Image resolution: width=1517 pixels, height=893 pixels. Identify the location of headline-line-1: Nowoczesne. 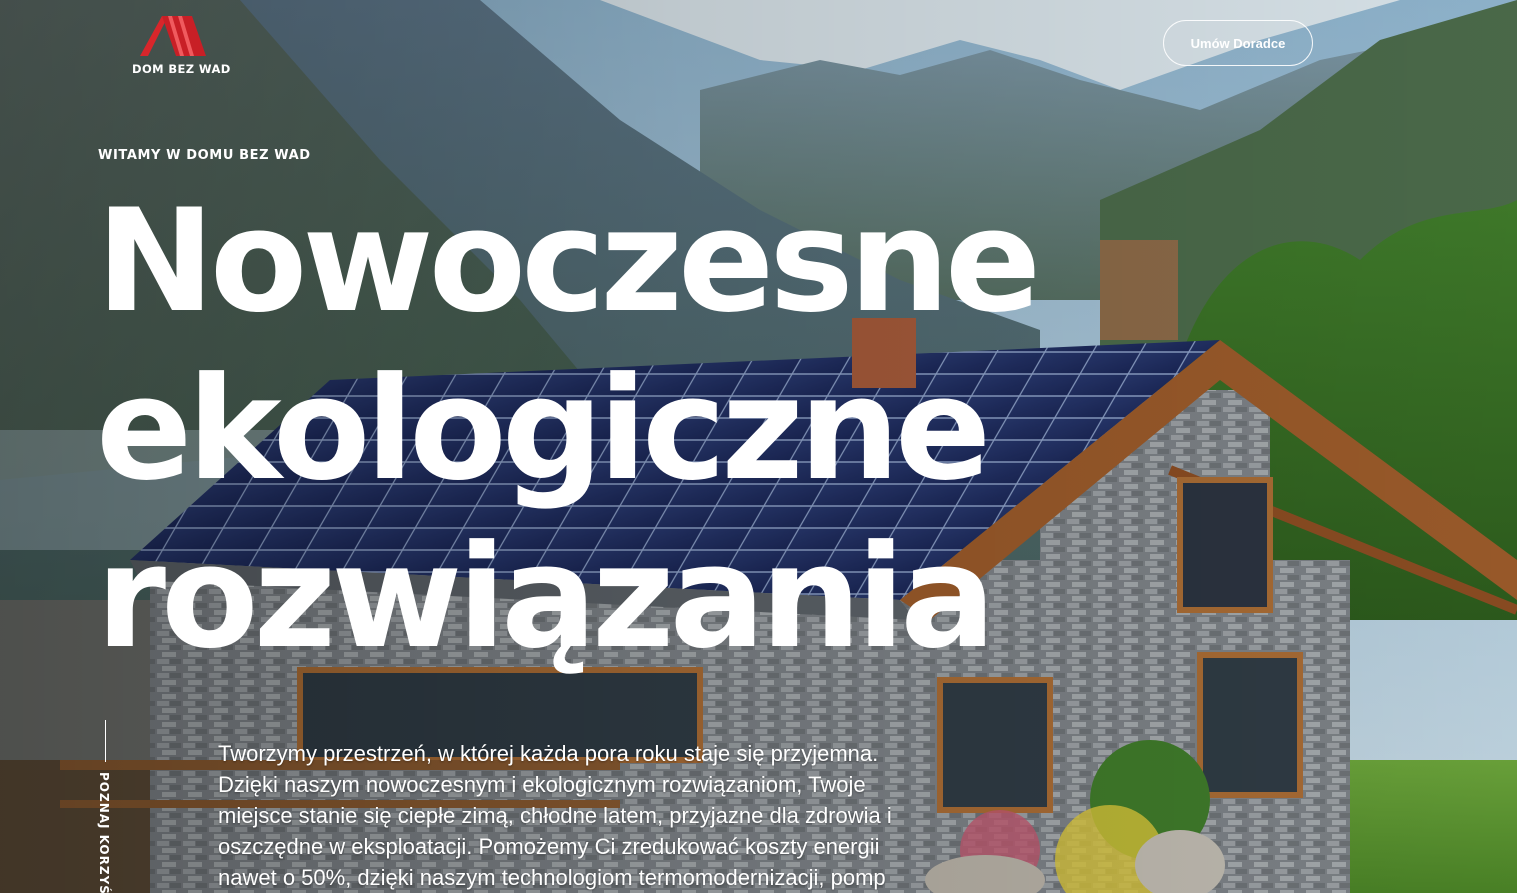
(568, 261).